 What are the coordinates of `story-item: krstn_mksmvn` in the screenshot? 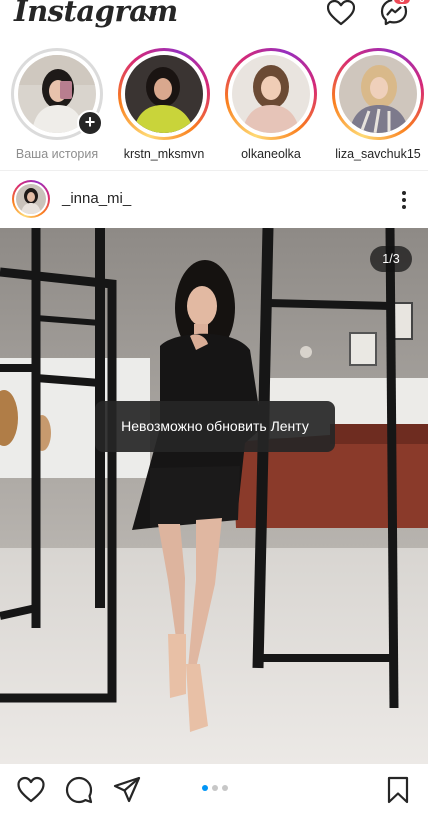 It's located at (164, 105).